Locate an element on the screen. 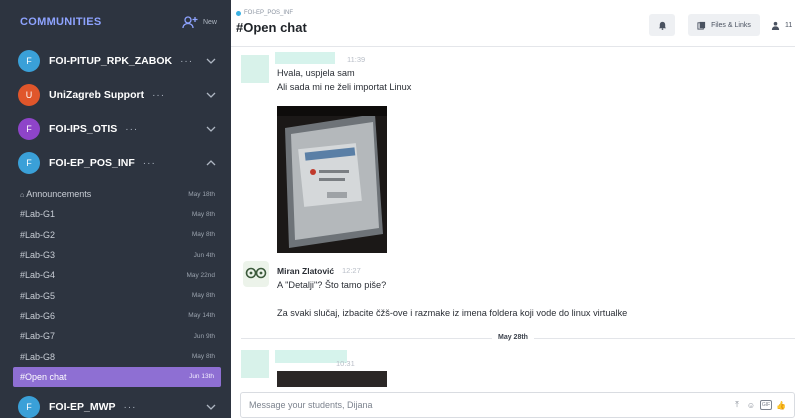 Image resolution: width=795 pixels, height=418 pixels. channel-item: #Lab-G2 May 8th is located at coordinates (115, 235).